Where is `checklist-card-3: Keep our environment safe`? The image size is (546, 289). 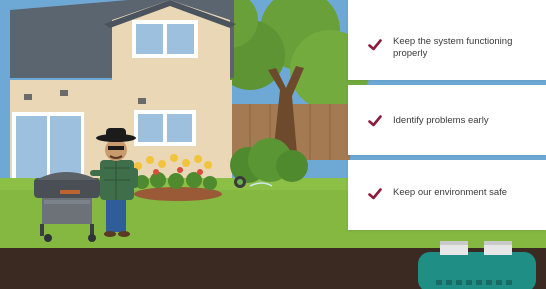
checklist-card-3: Keep our environment safe is located at coordinates (447, 195).